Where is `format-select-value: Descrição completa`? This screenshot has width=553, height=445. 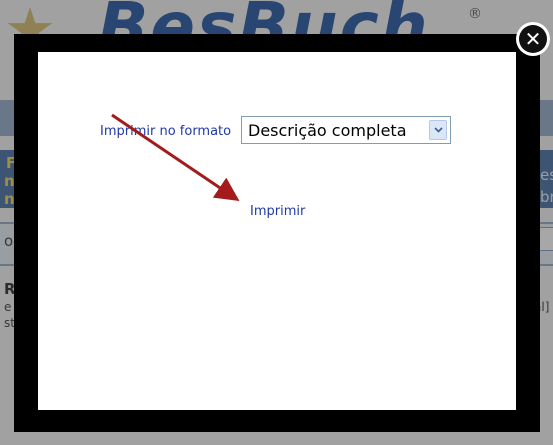 format-select-value: Descrição completa is located at coordinates (327, 130).